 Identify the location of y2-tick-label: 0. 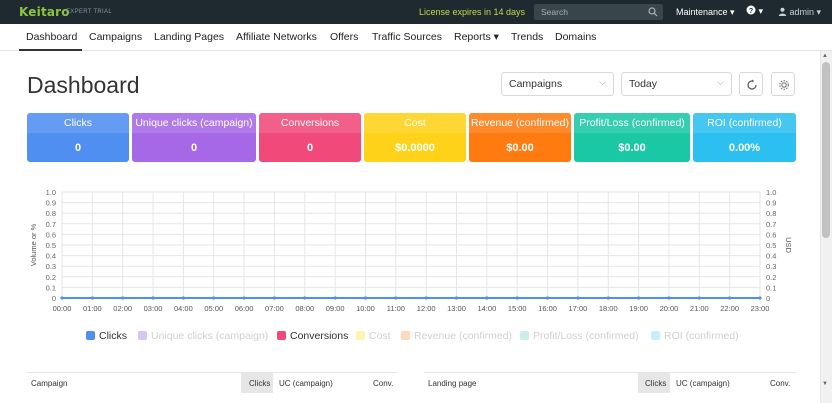
(768, 298).